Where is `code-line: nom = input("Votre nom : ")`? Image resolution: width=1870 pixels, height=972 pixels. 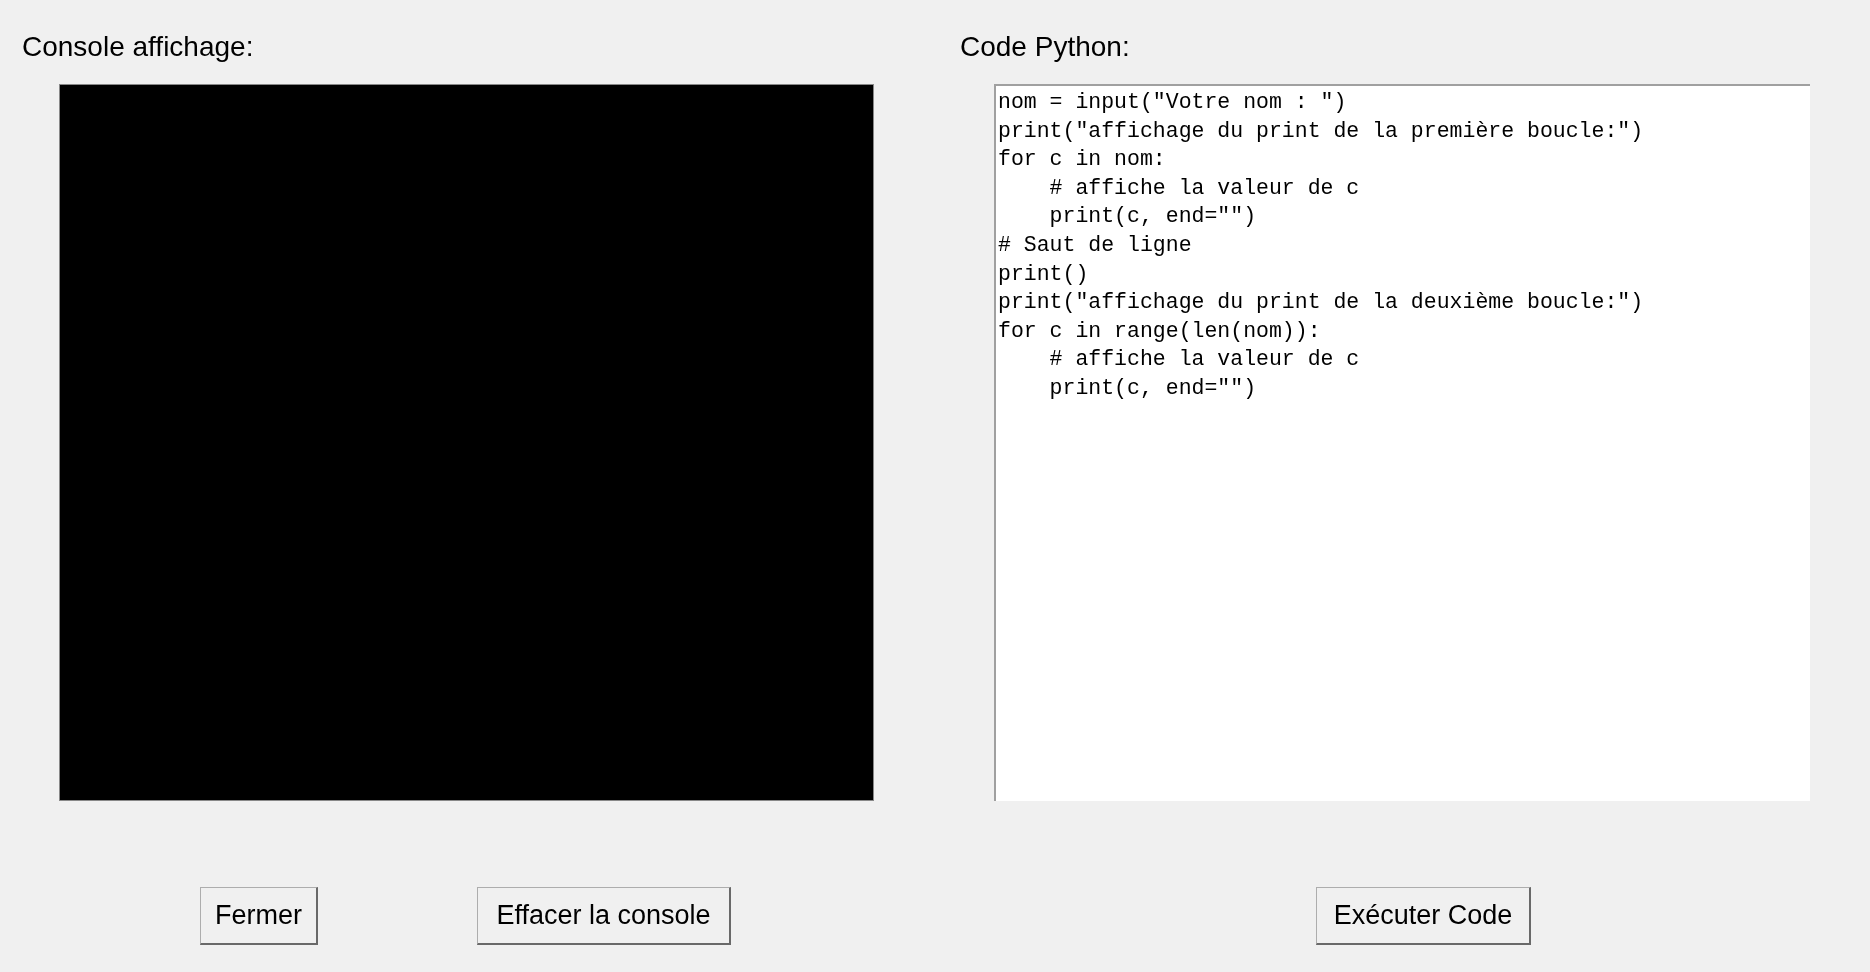 code-line: nom = input("Votre nom : ") is located at coordinates (1173, 102).